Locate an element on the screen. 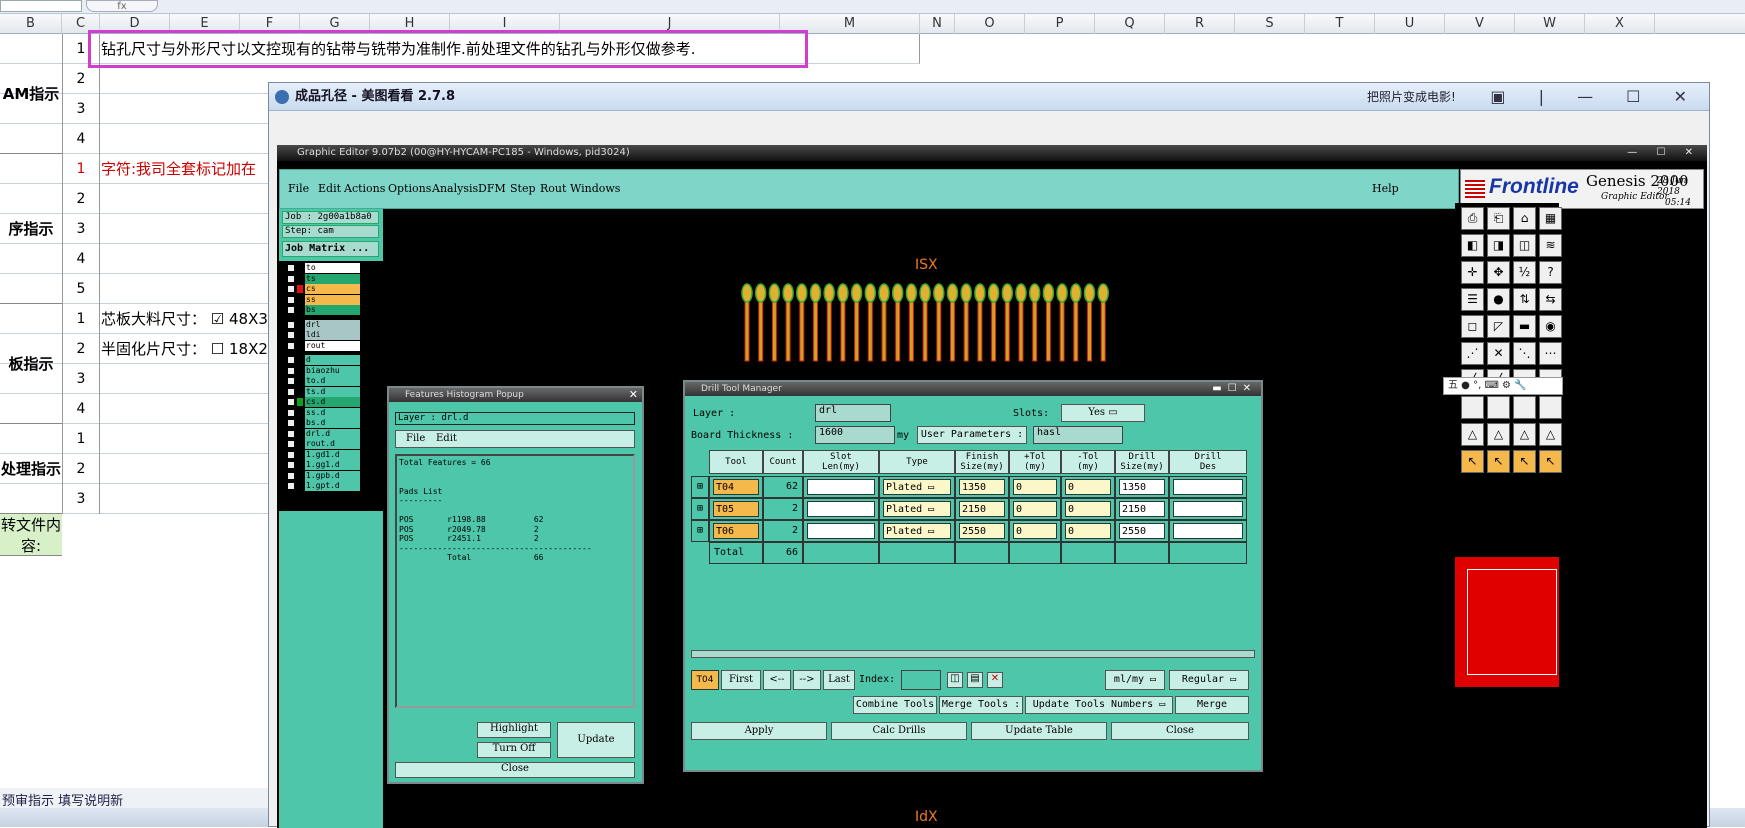 This screenshot has height=828, width=1745. drill-close-button: Close is located at coordinates (1180, 731).